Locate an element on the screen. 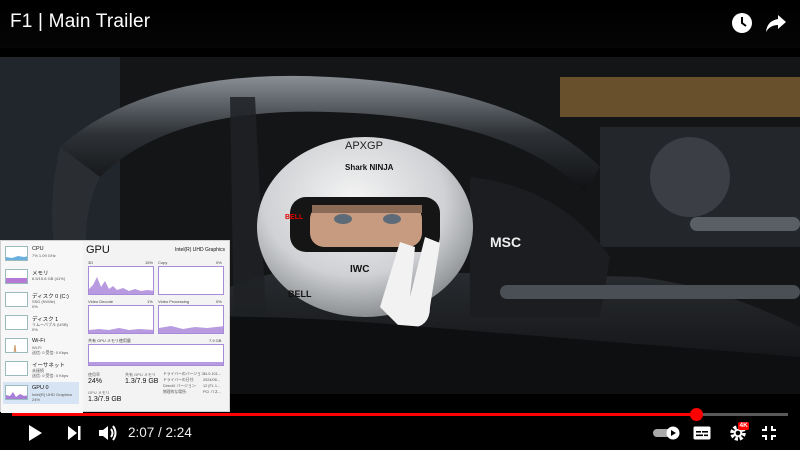 The width and height of the screenshot is (800, 450). play-button is located at coordinates (35, 433).